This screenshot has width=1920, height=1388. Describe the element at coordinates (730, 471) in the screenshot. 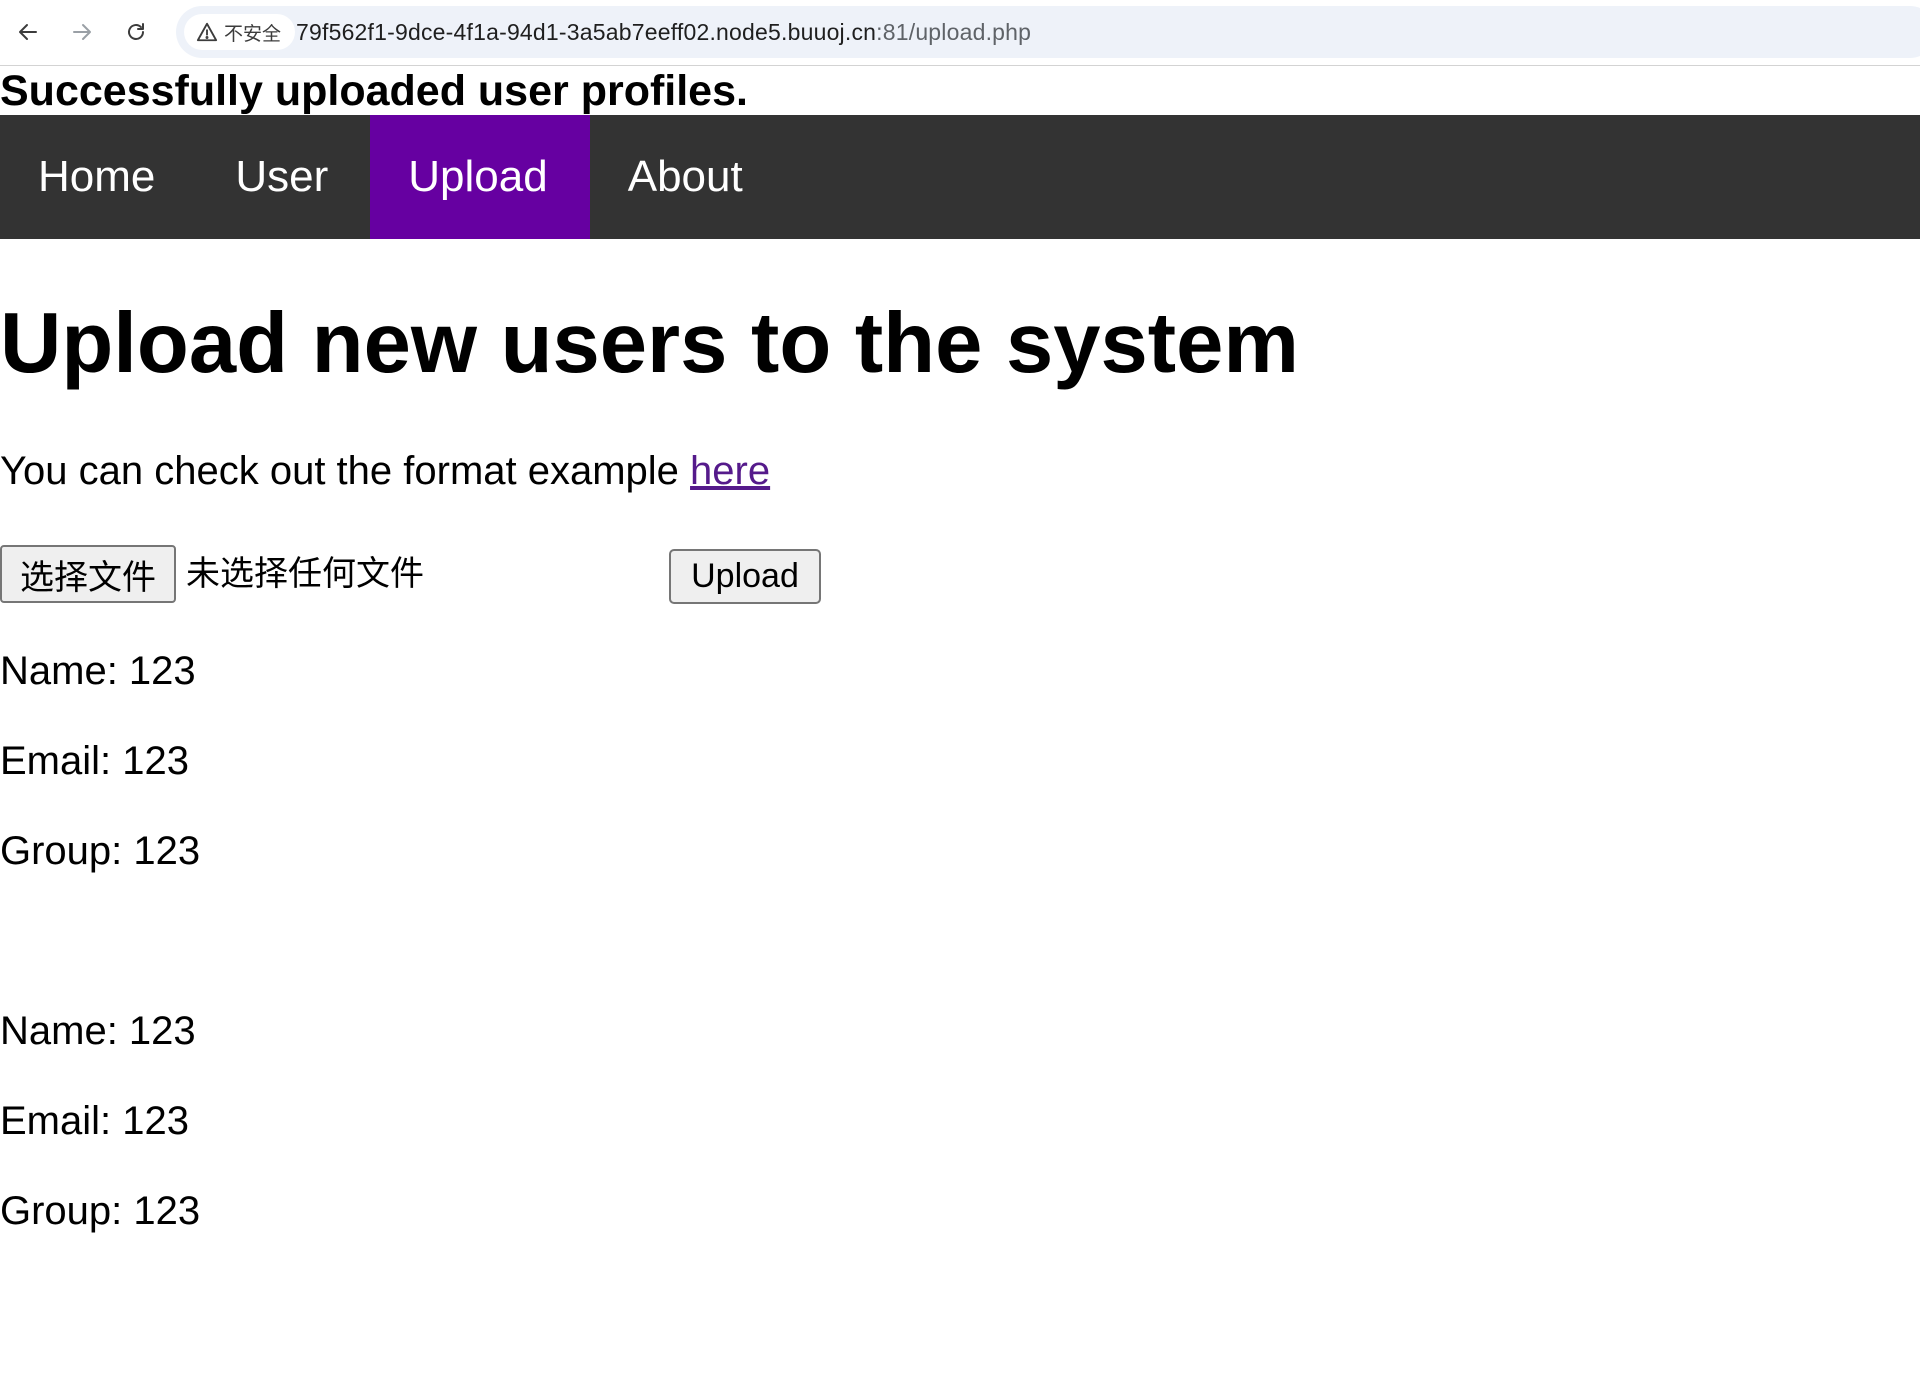

I see `format-example-link: here` at that location.